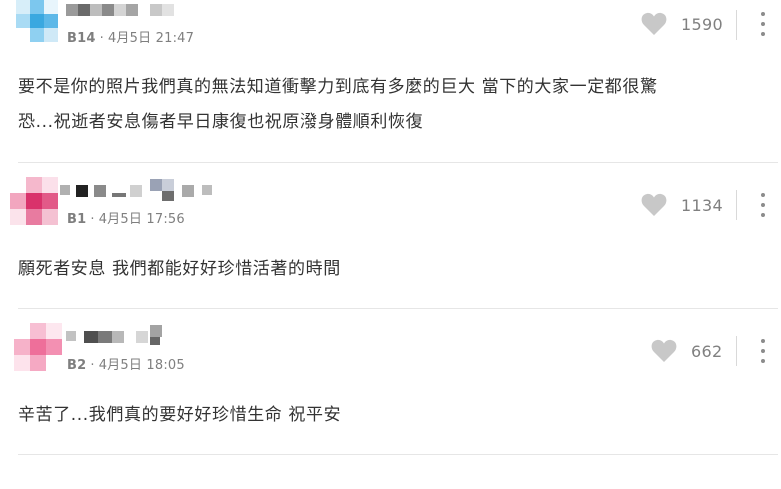 The image size is (781, 489). What do you see at coordinates (707, 351) in the screenshot?
I see `like-count: 662` at bounding box center [707, 351].